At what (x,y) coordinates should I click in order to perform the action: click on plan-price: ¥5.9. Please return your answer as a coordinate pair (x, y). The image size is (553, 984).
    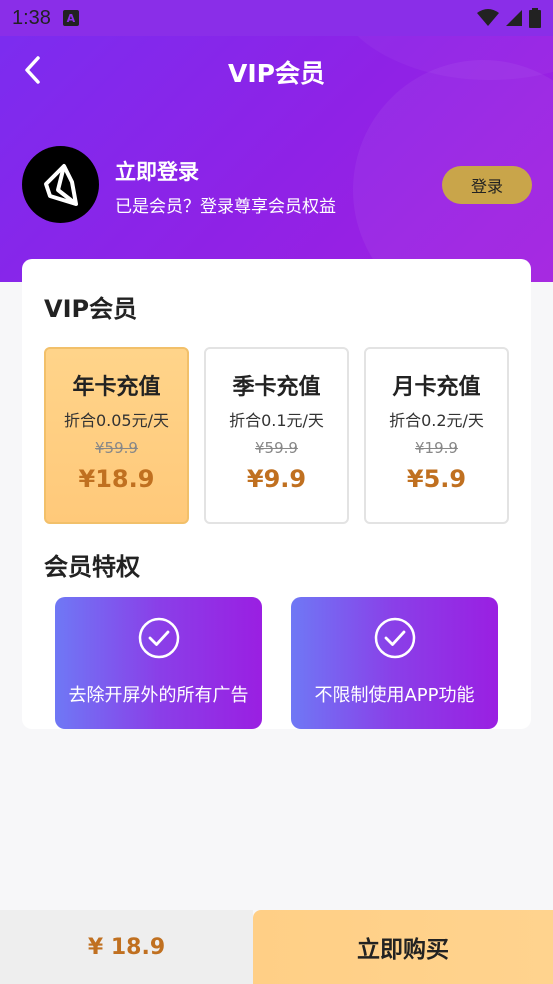
    Looking at the image, I should click on (436, 479).